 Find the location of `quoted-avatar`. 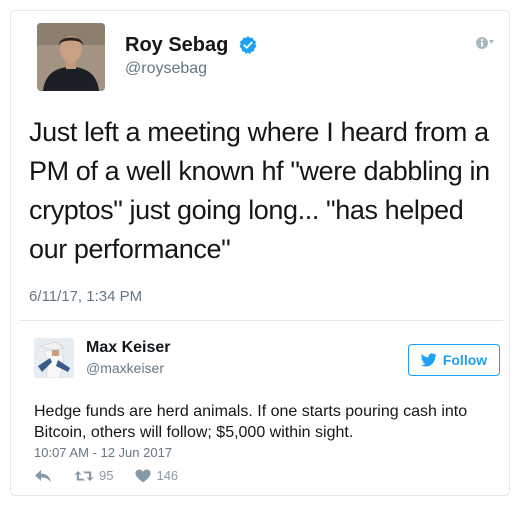

quoted-avatar is located at coordinates (54, 358).